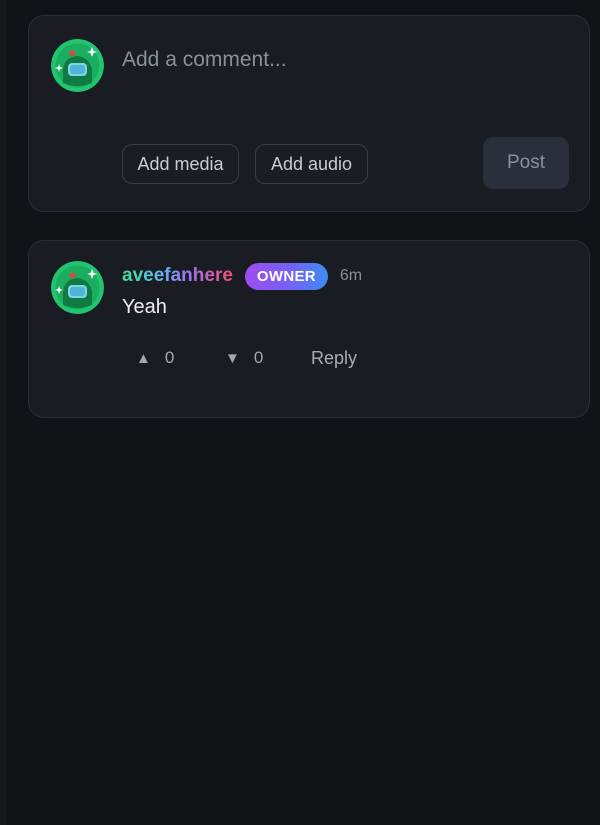 The image size is (600, 825). I want to click on comment-timestamp: 6m, so click(351, 275).